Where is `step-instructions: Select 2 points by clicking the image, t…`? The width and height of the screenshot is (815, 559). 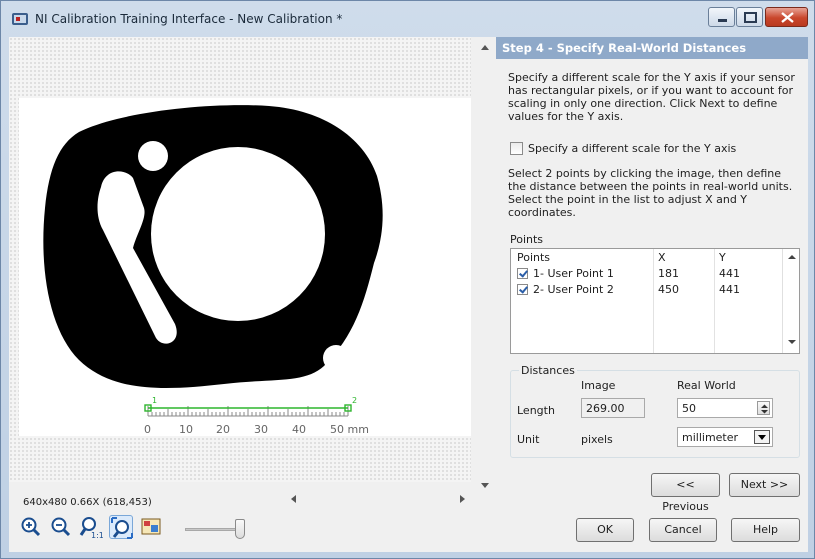 step-instructions: Select 2 points by clicking the image, t… is located at coordinates (650, 193).